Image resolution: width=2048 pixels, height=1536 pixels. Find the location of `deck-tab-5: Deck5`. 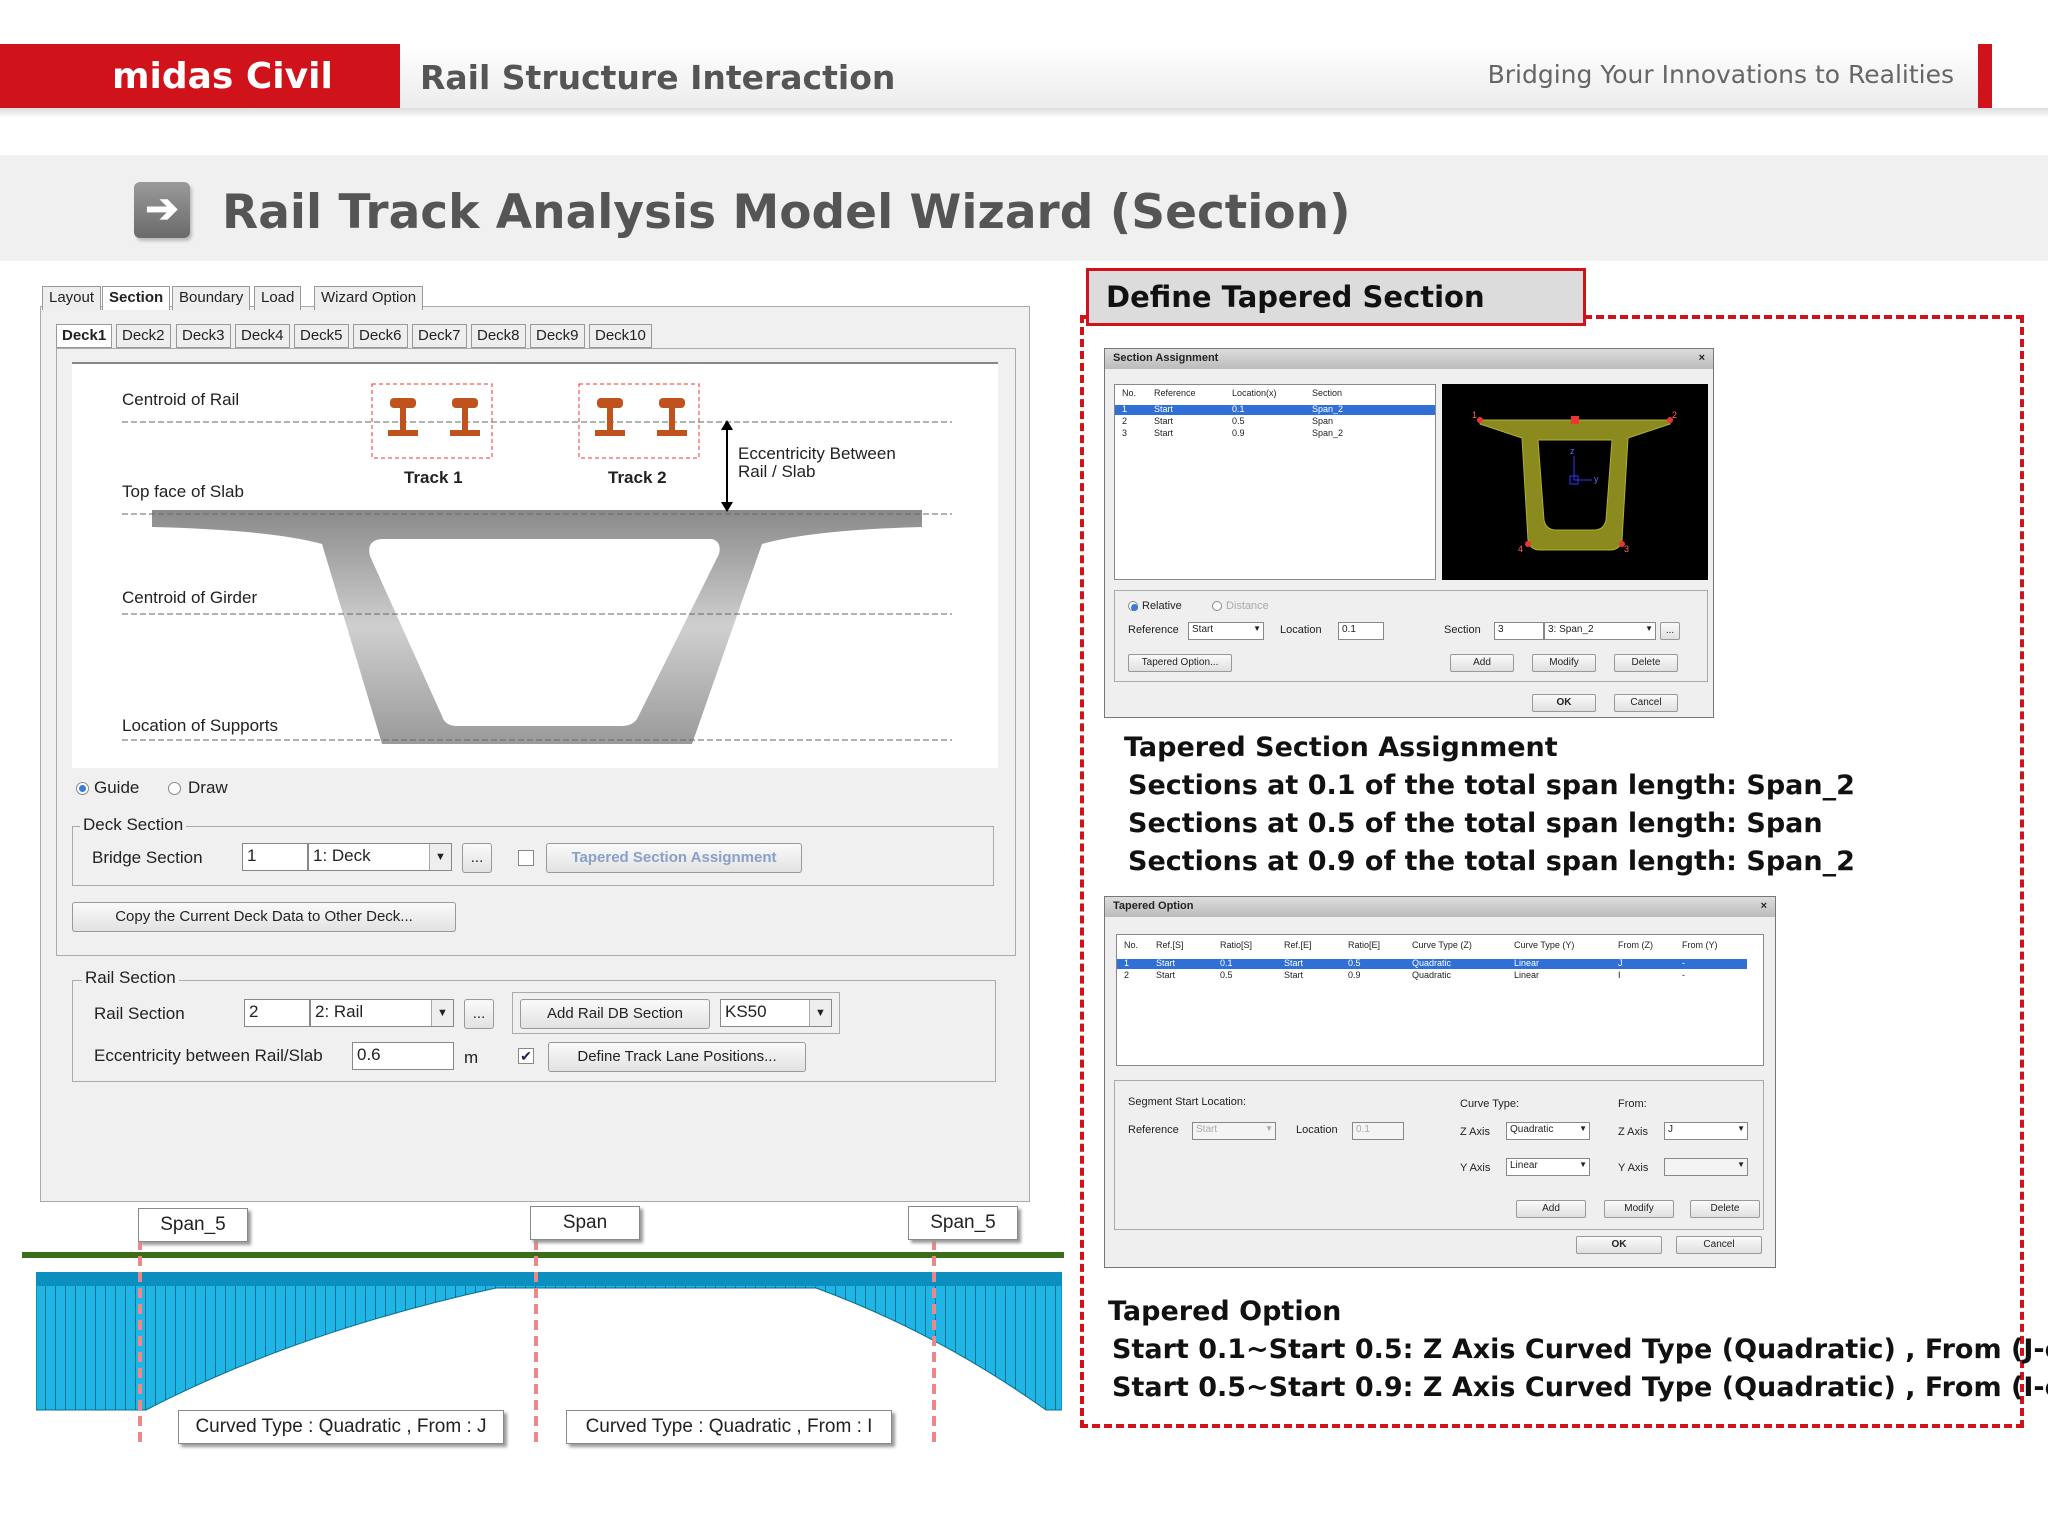

deck-tab-5: Deck5 is located at coordinates (321, 336).